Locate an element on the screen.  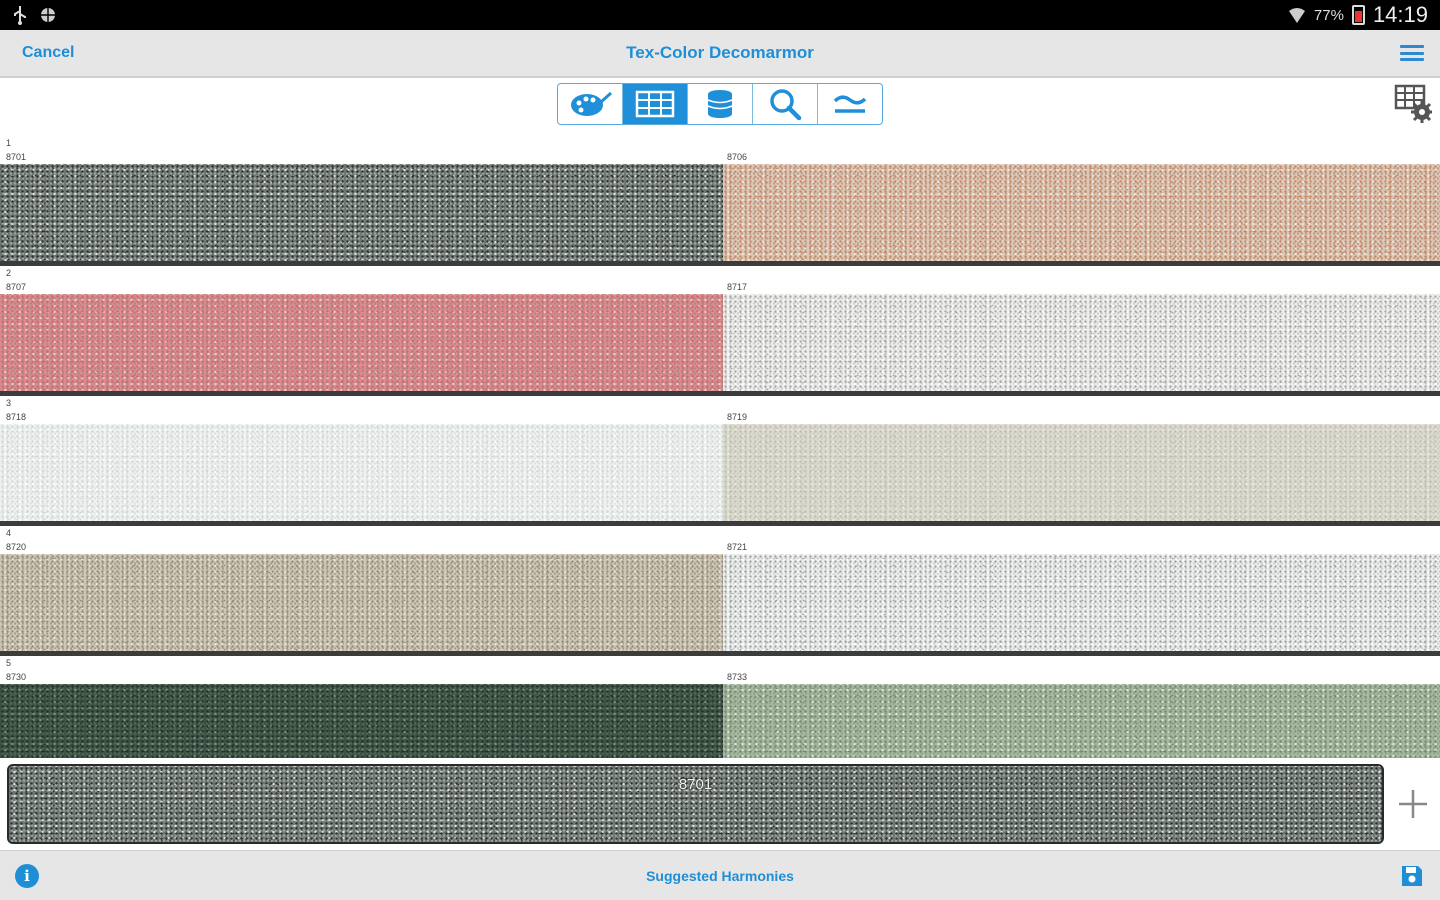
save-floppy-icon is located at coordinates (1412, 876).